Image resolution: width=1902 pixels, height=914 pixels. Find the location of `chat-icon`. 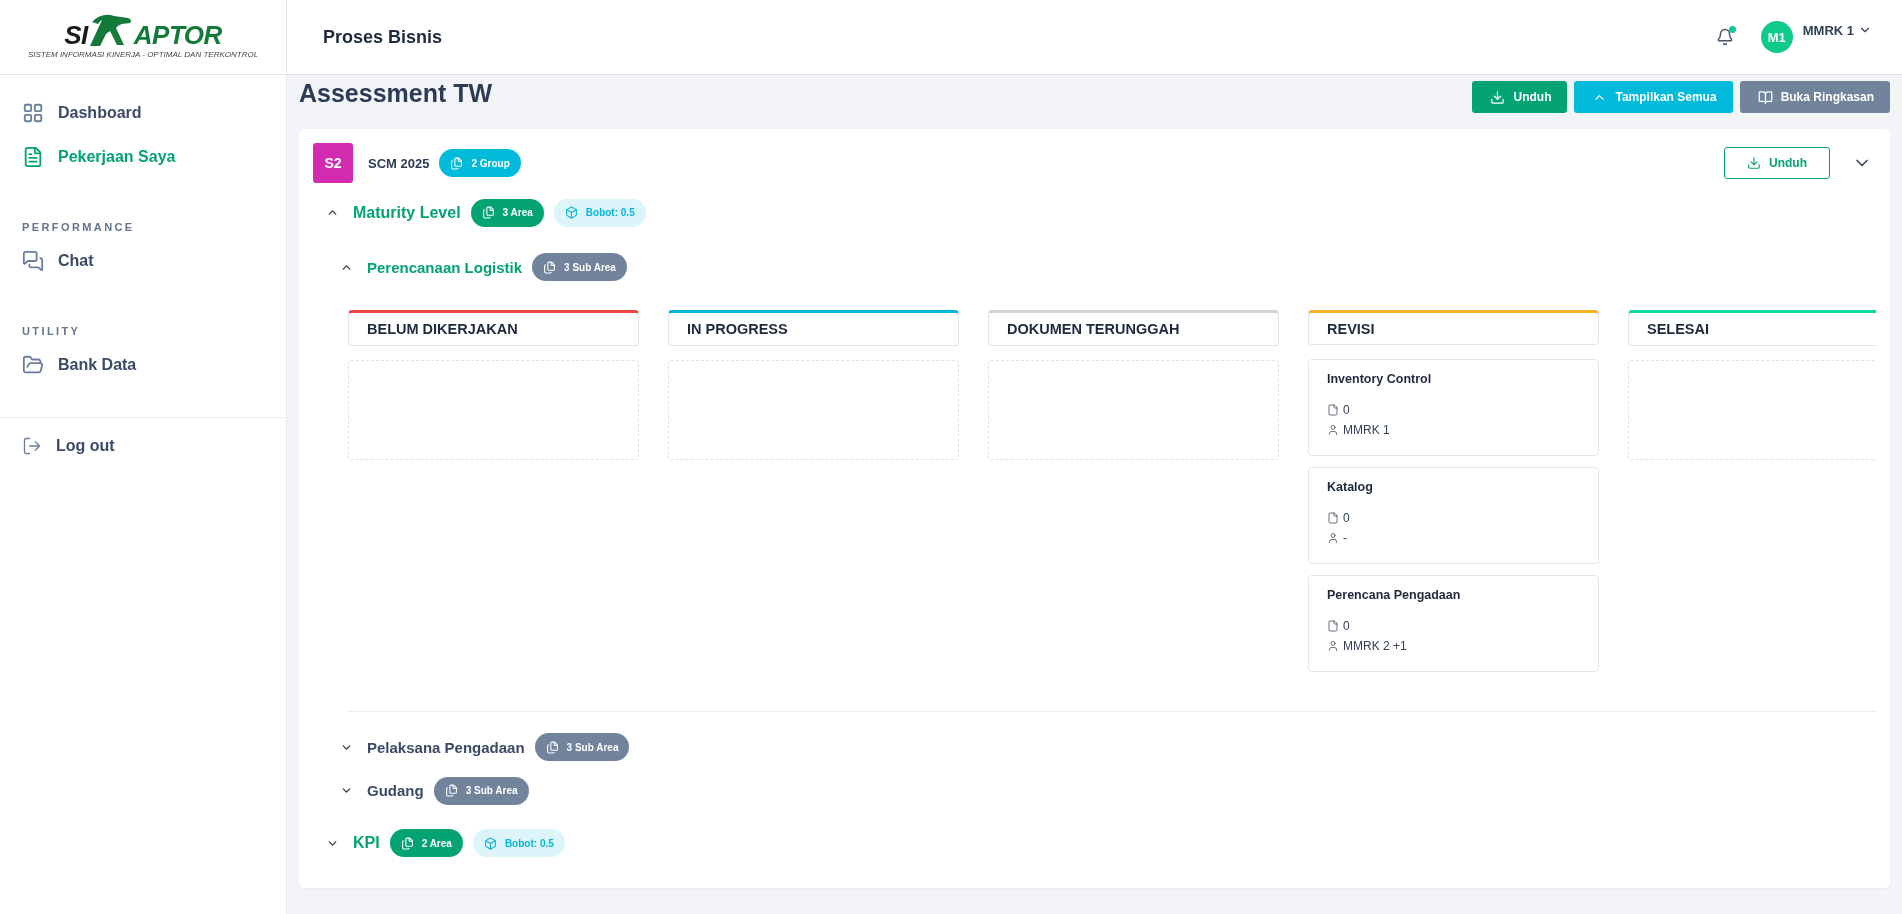

chat-icon is located at coordinates (33, 261).